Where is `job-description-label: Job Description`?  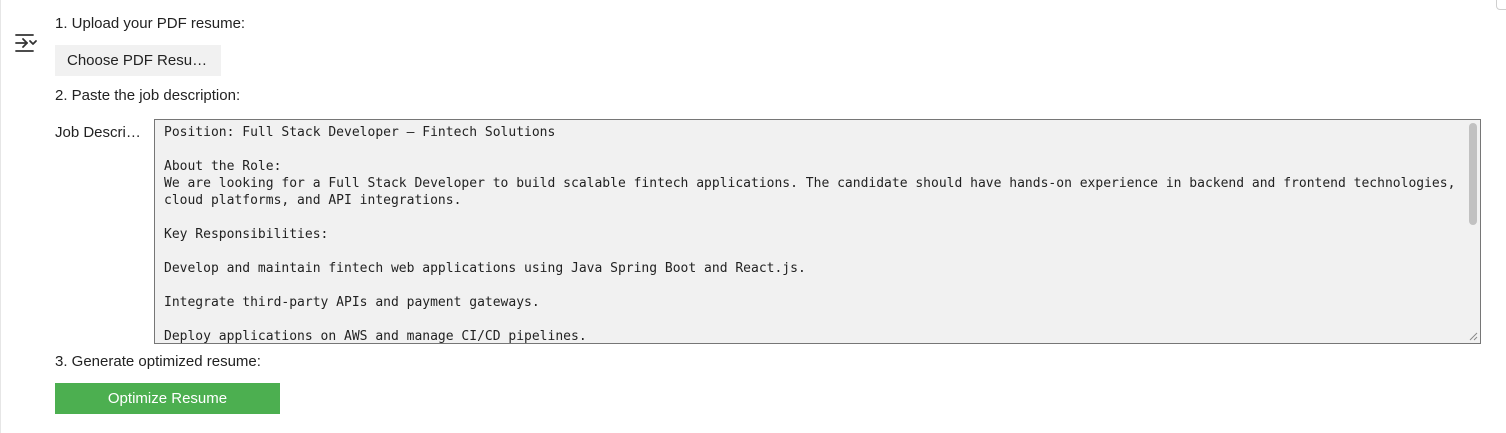 job-description-label: Job Description is located at coordinates (101, 132).